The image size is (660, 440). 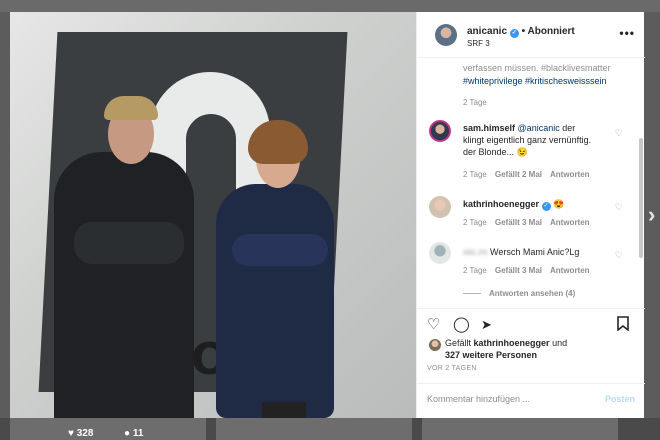 I want to click on liker-username: kathrinhoenegger, so click(x=512, y=343).